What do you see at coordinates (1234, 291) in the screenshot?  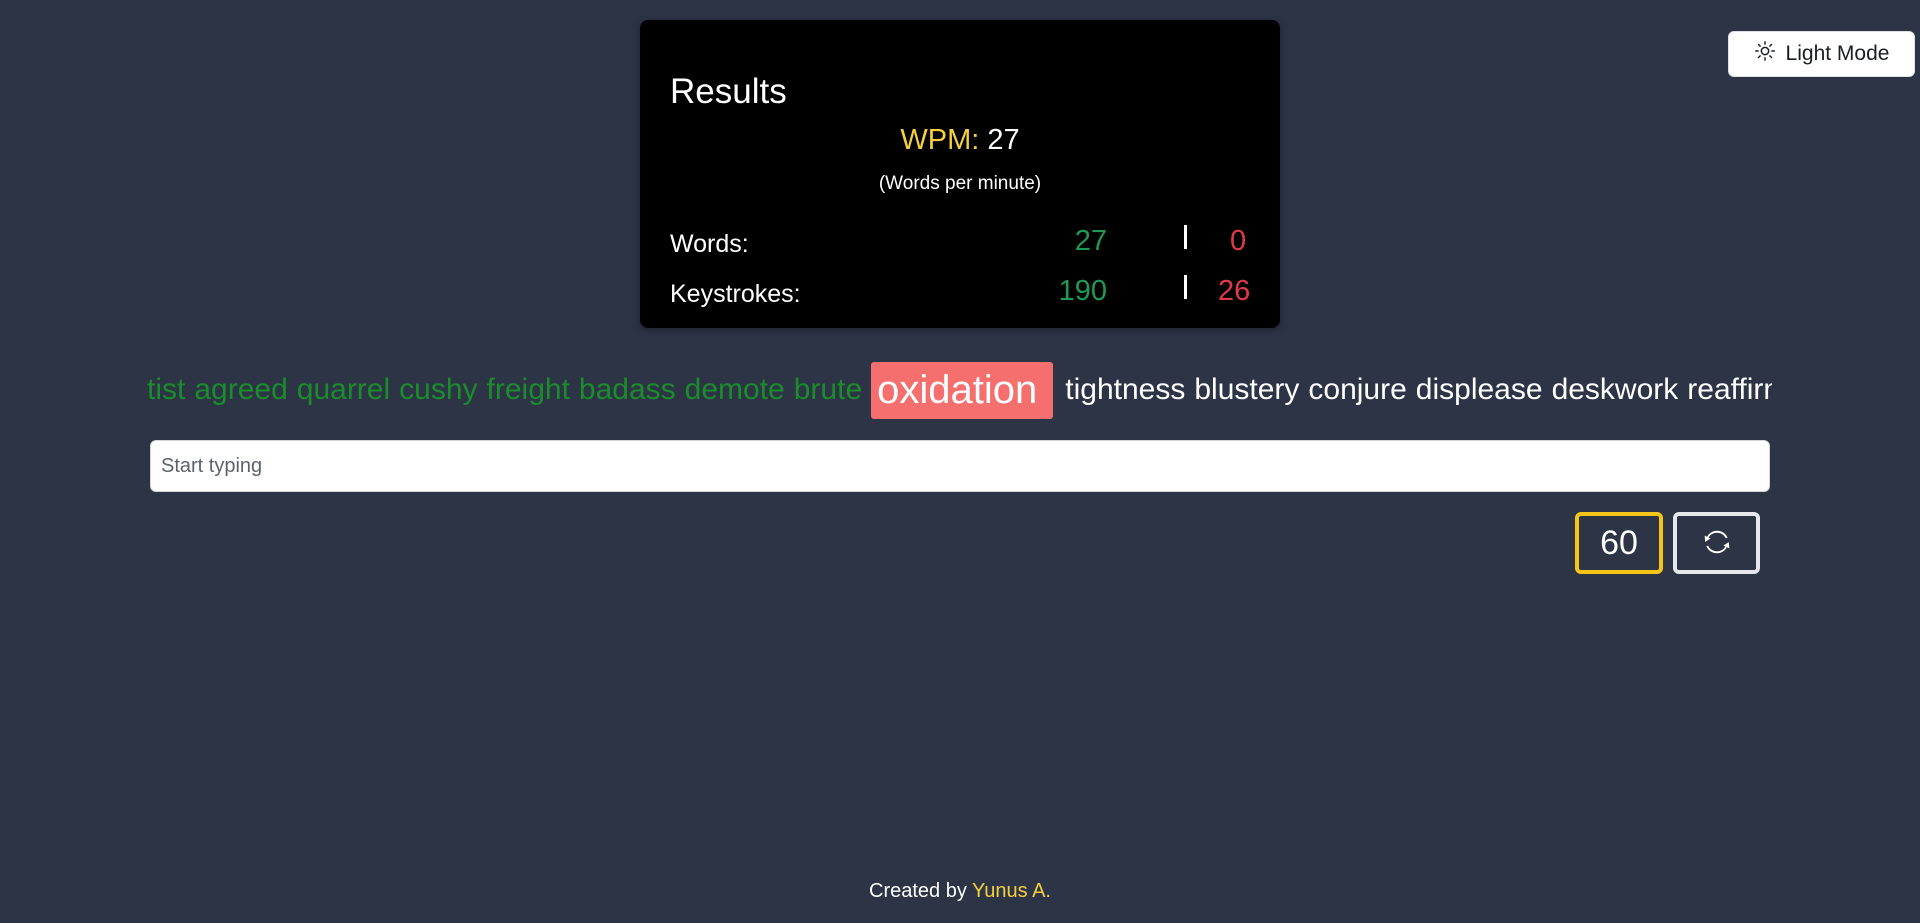 I see `keystrokes-incorrect-count: 26` at bounding box center [1234, 291].